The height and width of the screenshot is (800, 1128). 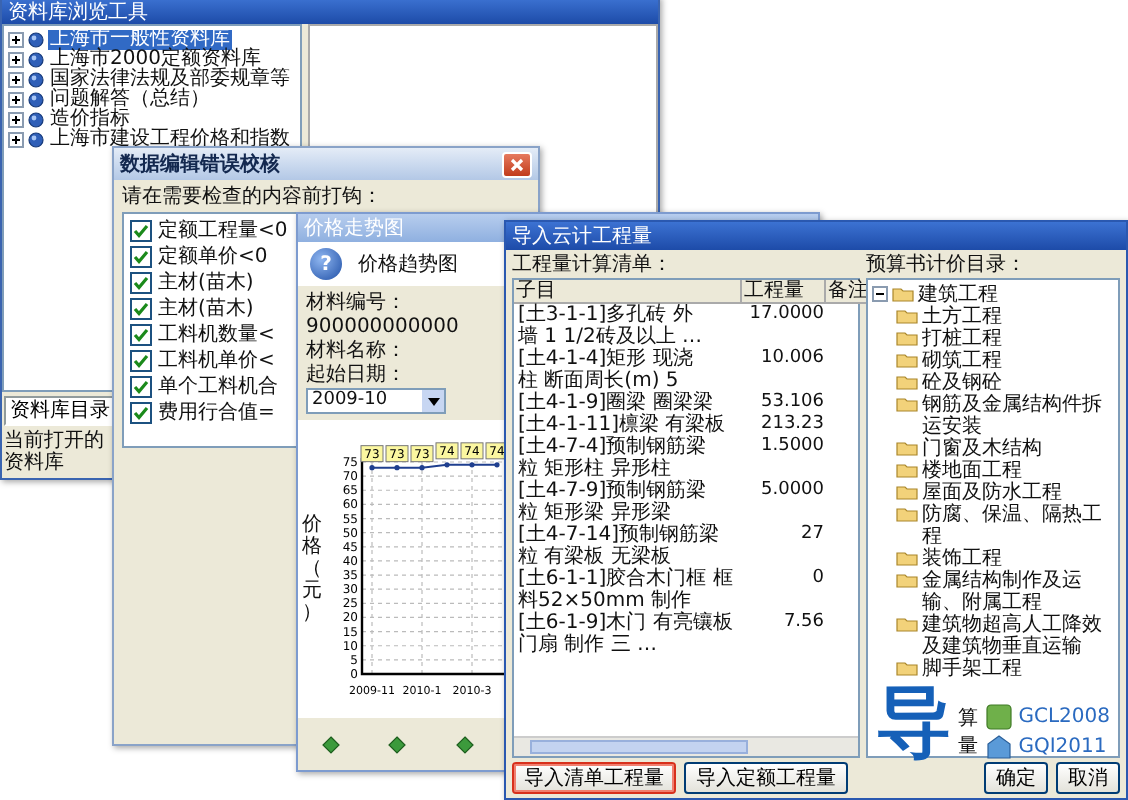 What do you see at coordinates (130, 100) in the screenshot?
I see `tree-item: 问题解答（总结）` at bounding box center [130, 100].